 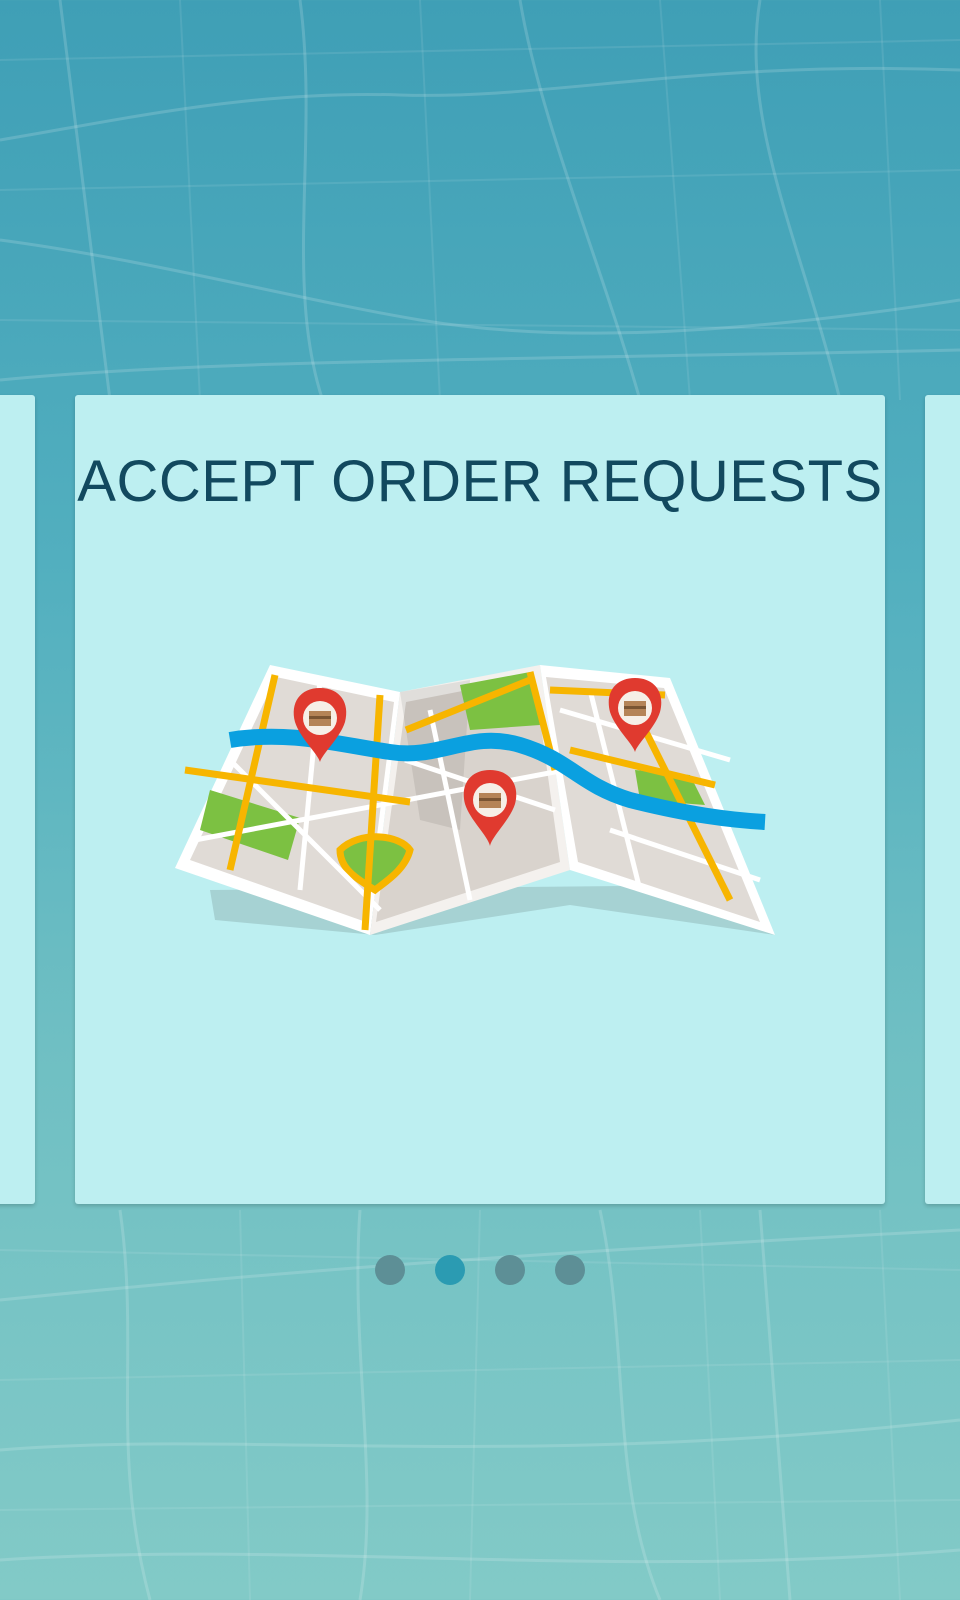 What do you see at coordinates (475, 800) in the screenshot?
I see `city-map-illustration` at bounding box center [475, 800].